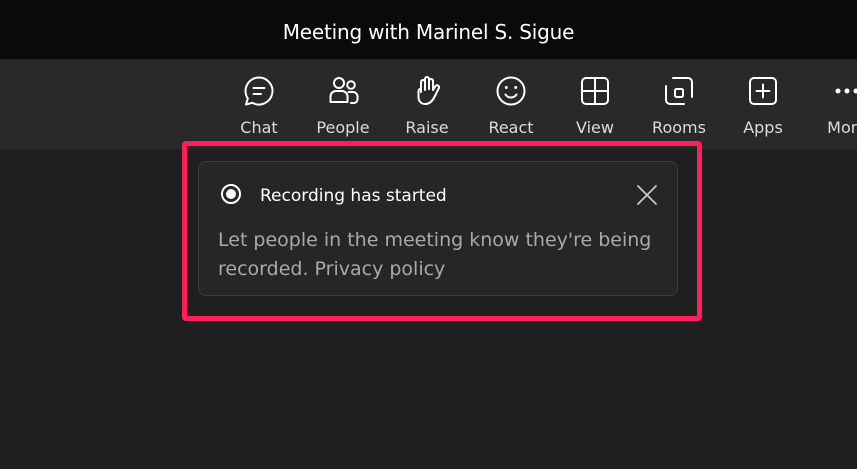 The height and width of the screenshot is (469, 857). What do you see at coordinates (353, 196) in the screenshot?
I see `notification-title: Recording has started` at bounding box center [353, 196].